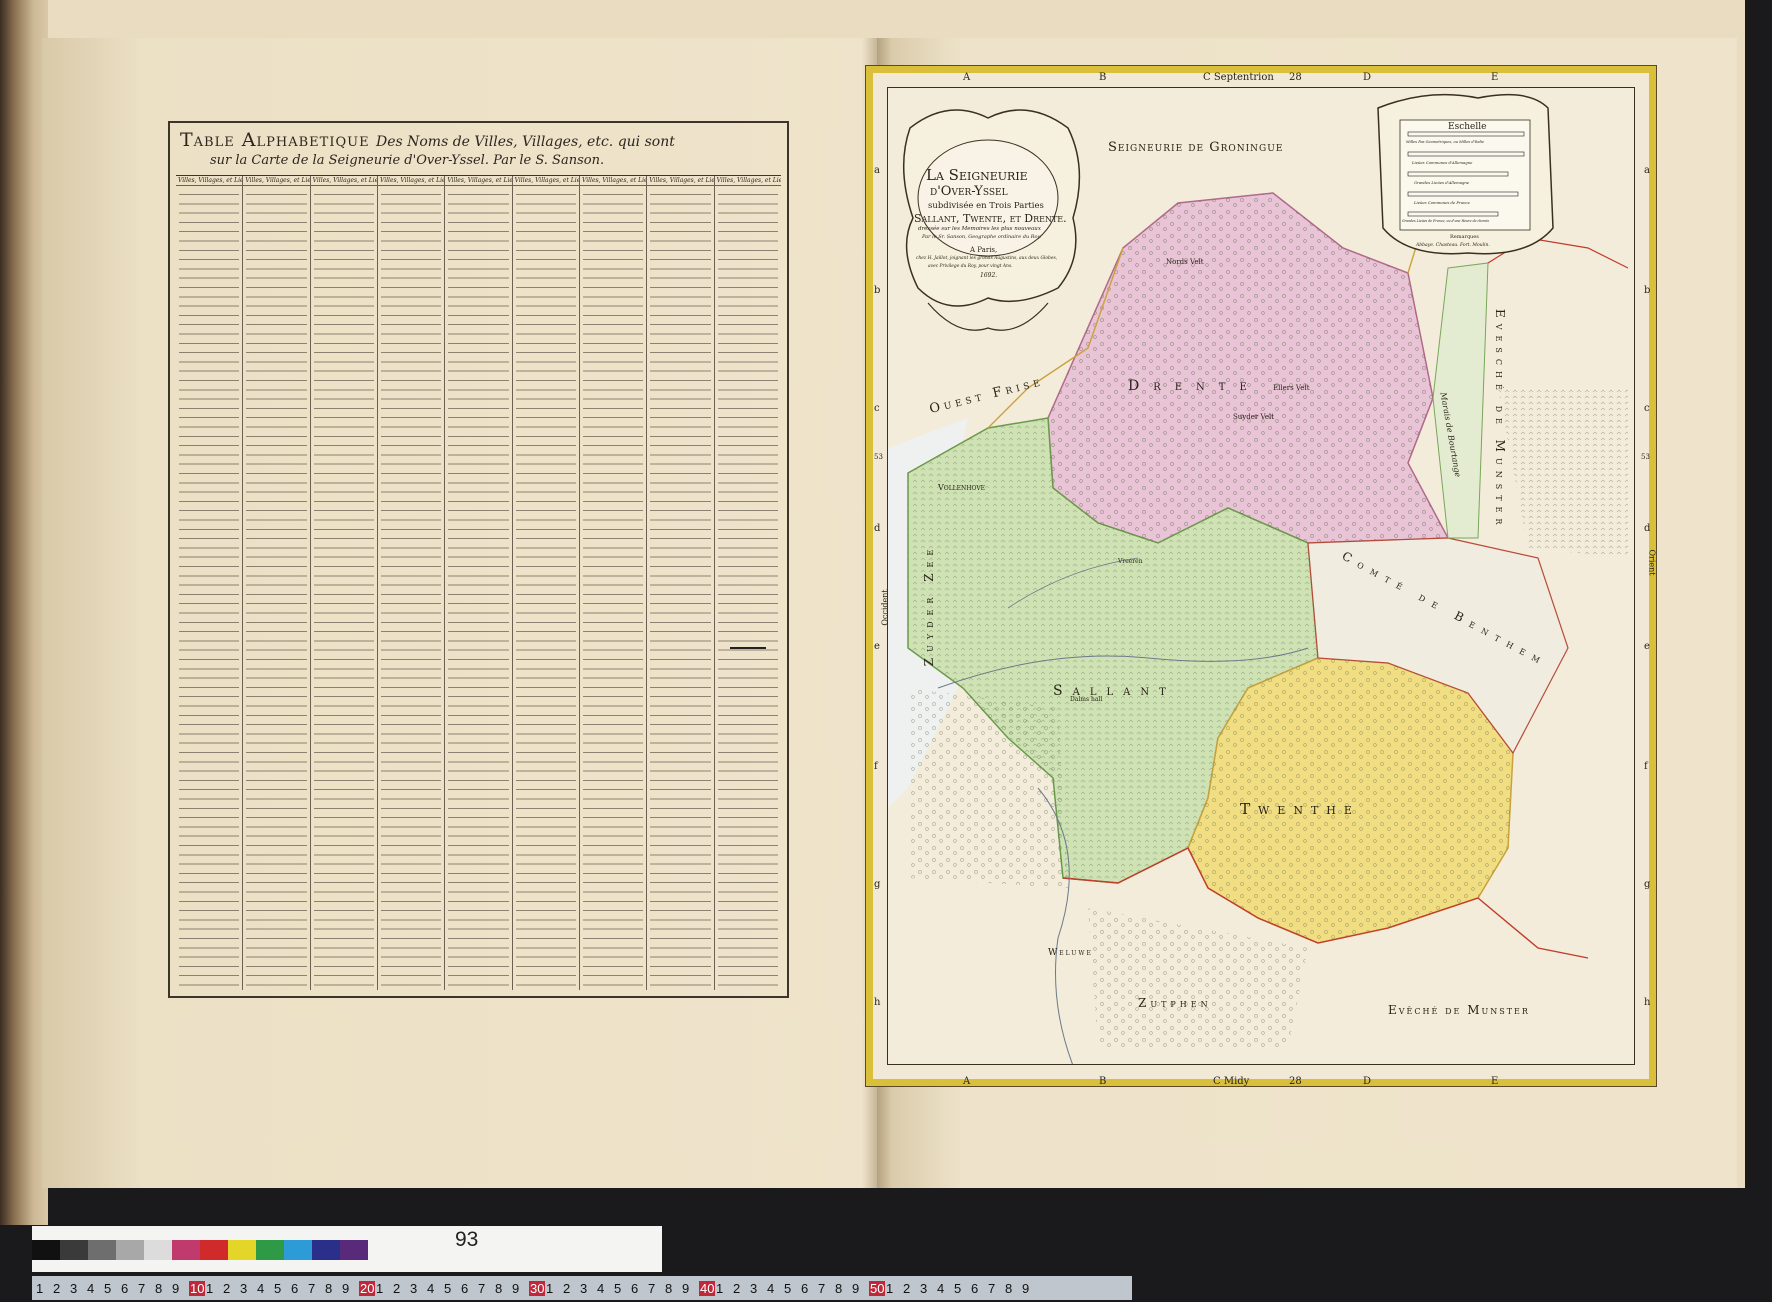  Describe the element at coordinates (986, 206) in the screenshot. I see `cartouche-line3: subdivisée en Trois Parties` at that location.